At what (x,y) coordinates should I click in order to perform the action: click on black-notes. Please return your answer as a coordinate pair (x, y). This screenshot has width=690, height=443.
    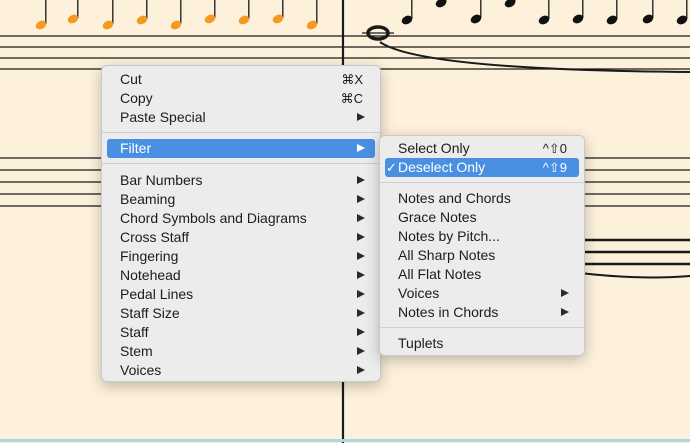
    Looking at the image, I should click on (544, 13).